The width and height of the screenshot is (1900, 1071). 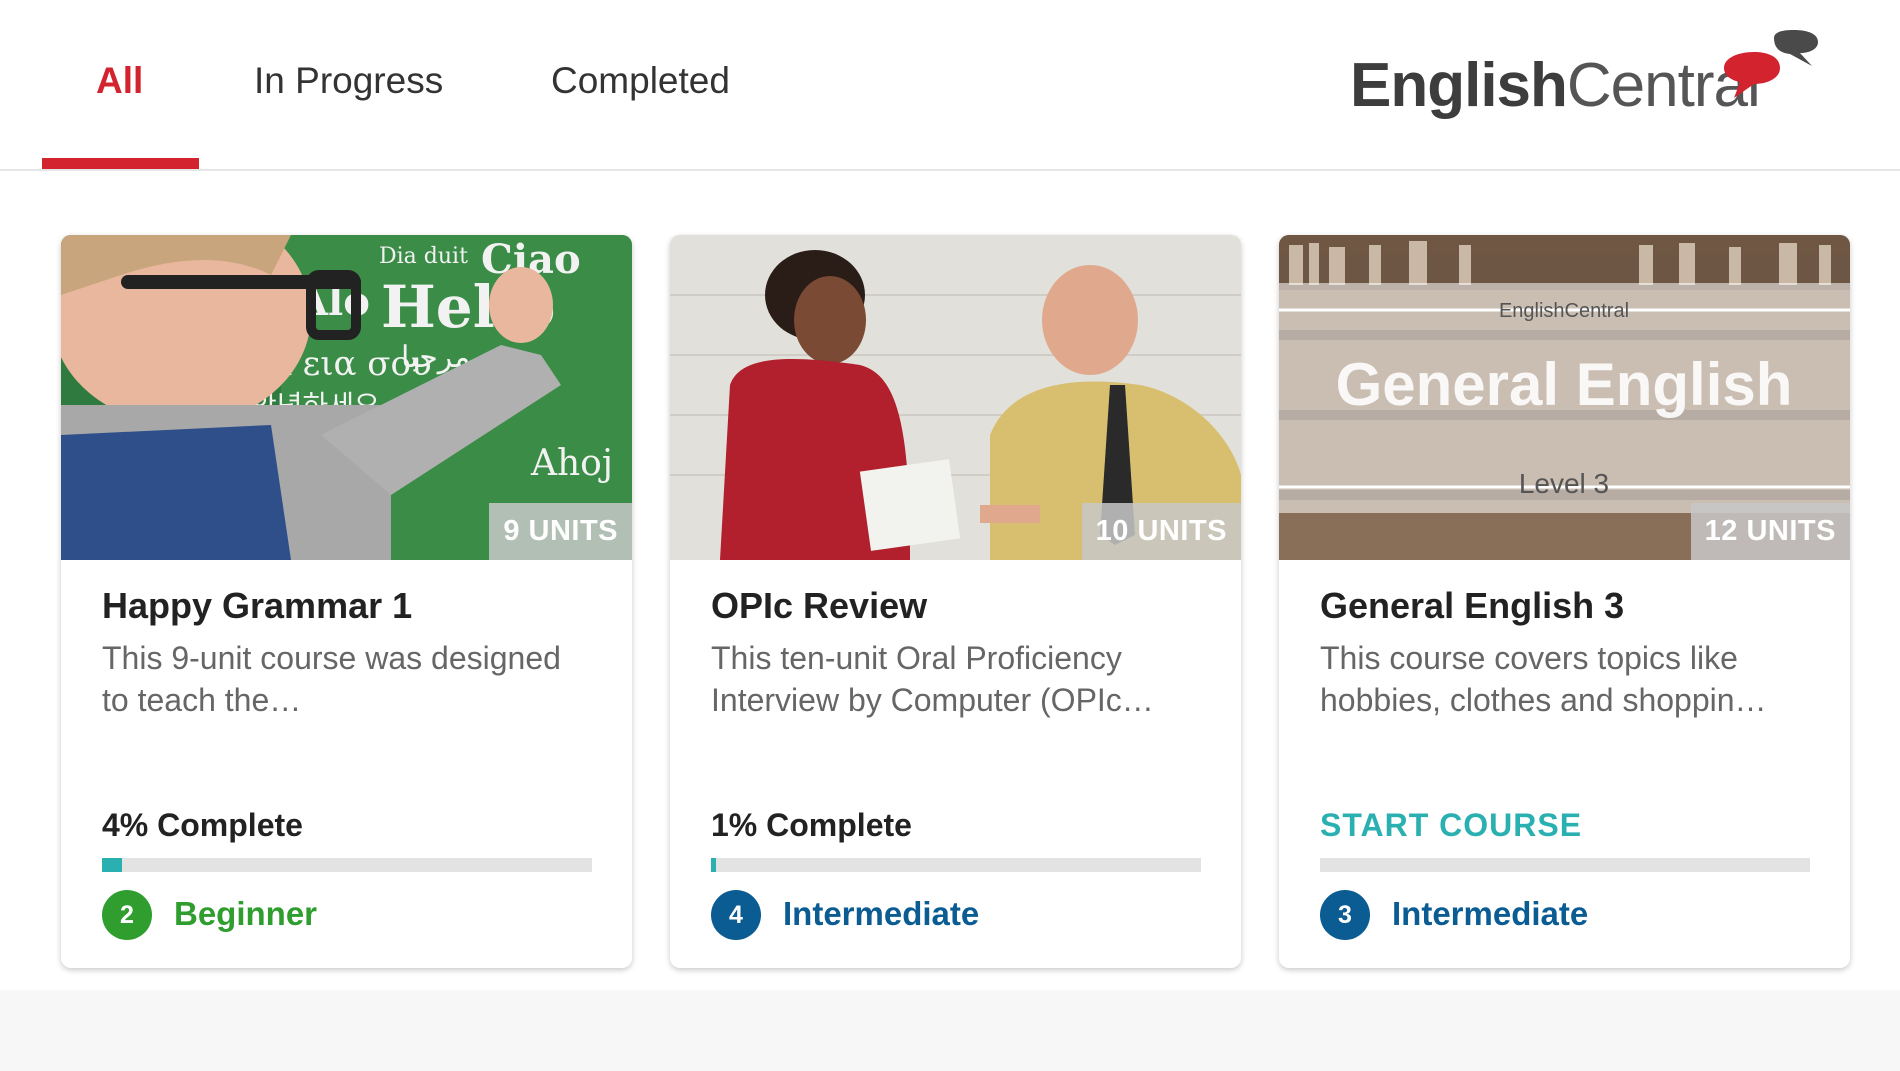 What do you see at coordinates (202, 825) in the screenshot?
I see `progress-label: 4% Complete` at bounding box center [202, 825].